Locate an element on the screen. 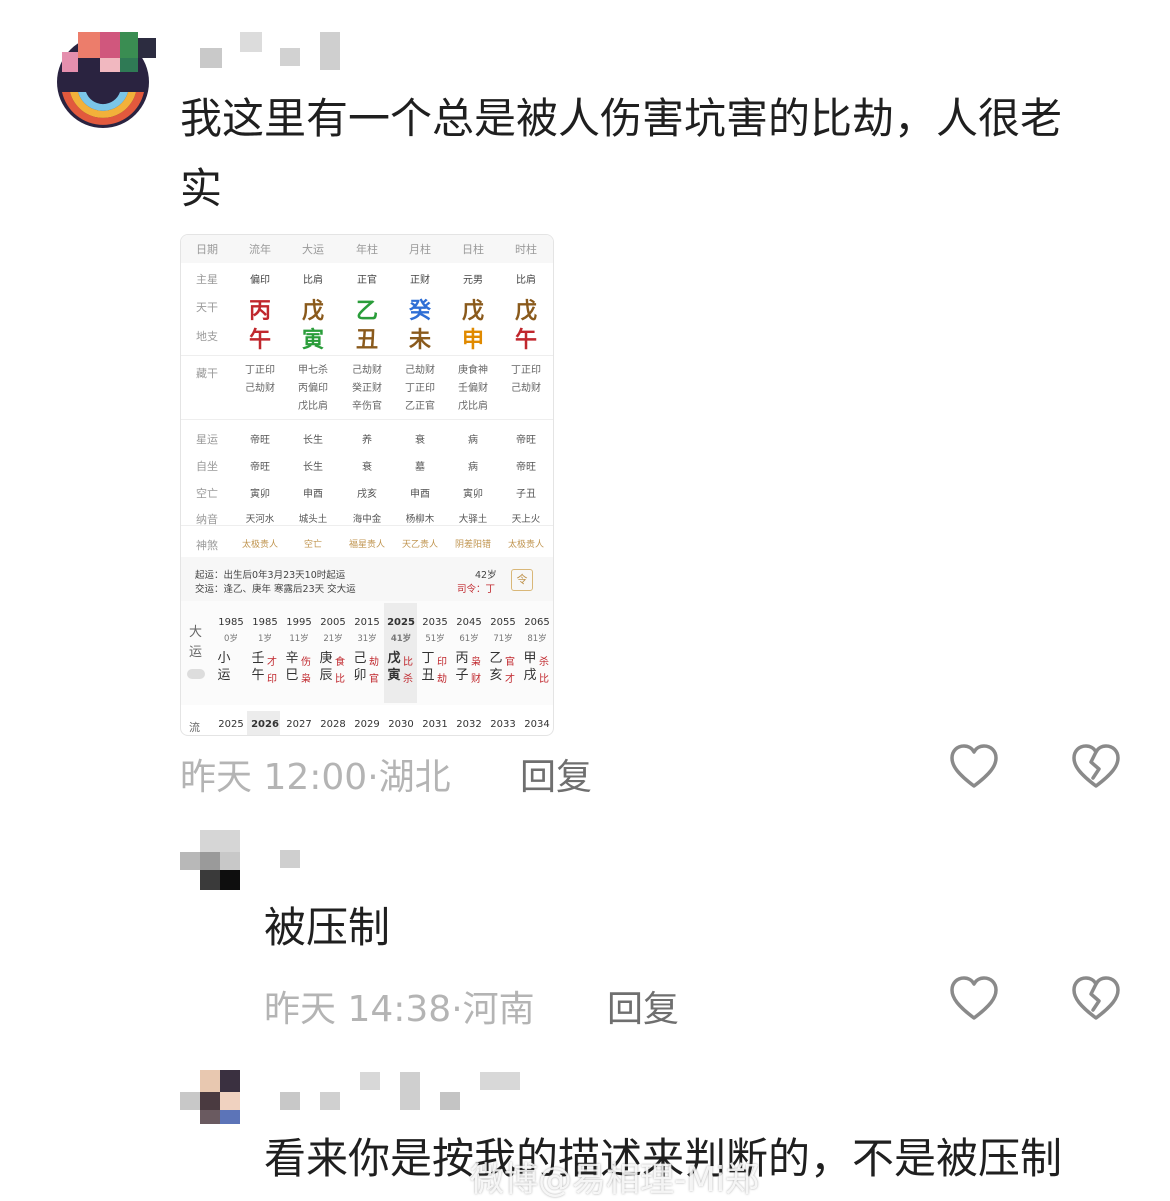  broken-heart-icon is located at coordinates (1096, 998).